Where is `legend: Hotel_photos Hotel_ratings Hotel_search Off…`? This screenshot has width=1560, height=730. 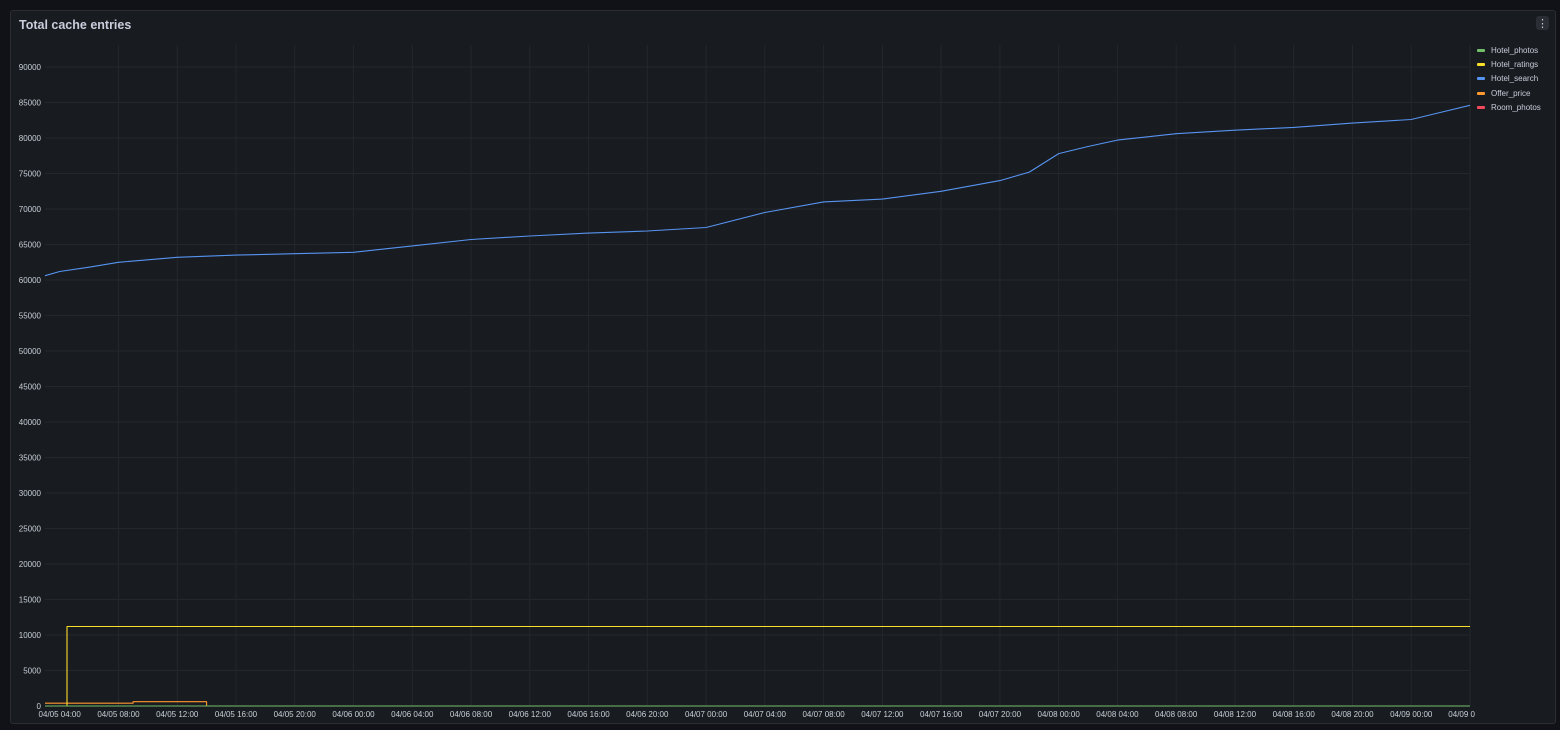 legend: Hotel_photos Hotel_ratings Hotel_search Off… is located at coordinates (1509, 79).